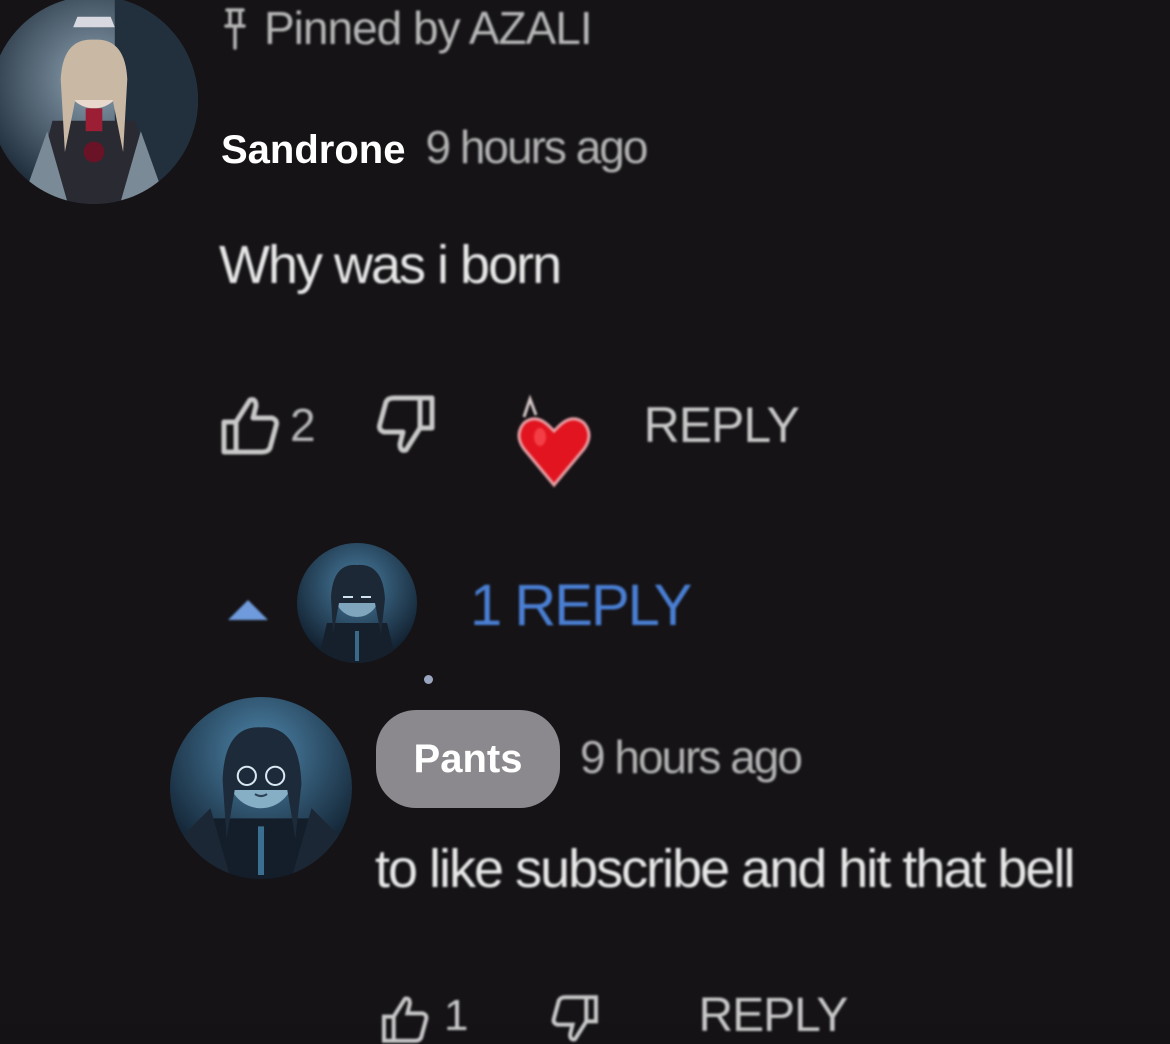  What do you see at coordinates (581, 605) in the screenshot?
I see `replies-count: 1 REPLY` at bounding box center [581, 605].